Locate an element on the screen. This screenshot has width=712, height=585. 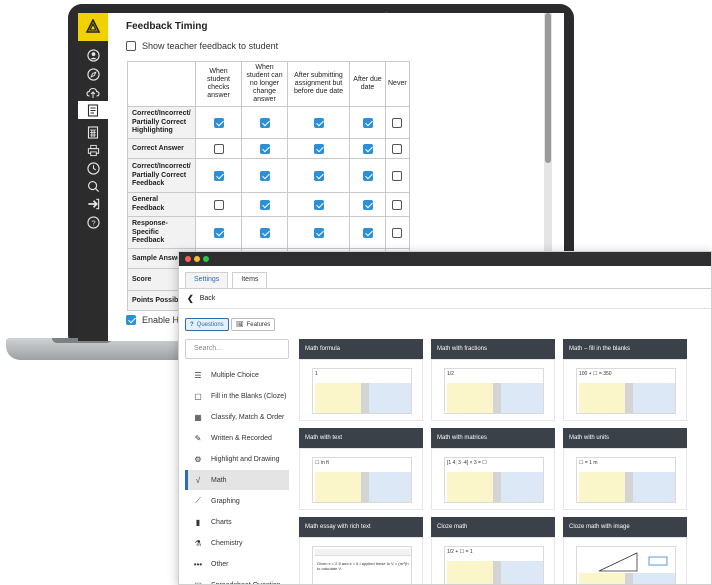
features-toggle-button: 🖼 Features is located at coordinates (253, 324).